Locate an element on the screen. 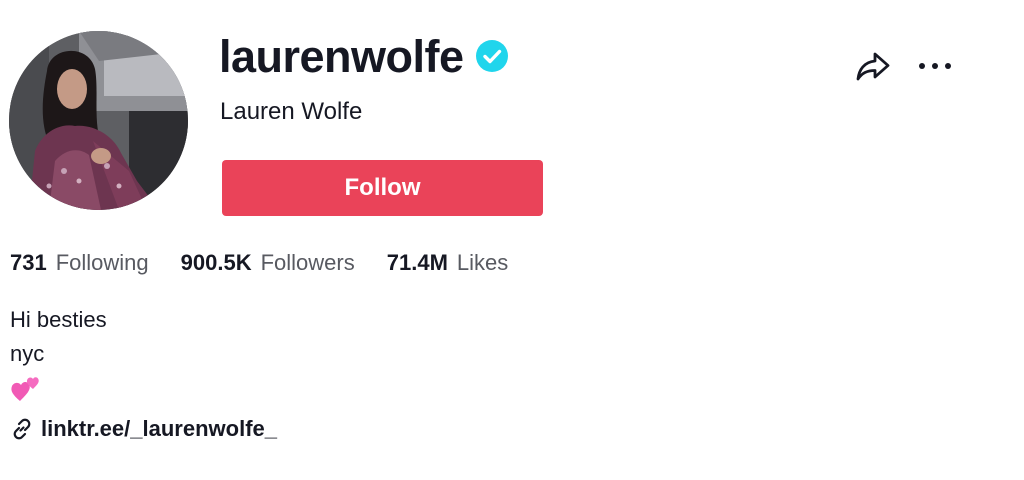 This screenshot has width=1024, height=480. verified-badge-icon is located at coordinates (491, 56).